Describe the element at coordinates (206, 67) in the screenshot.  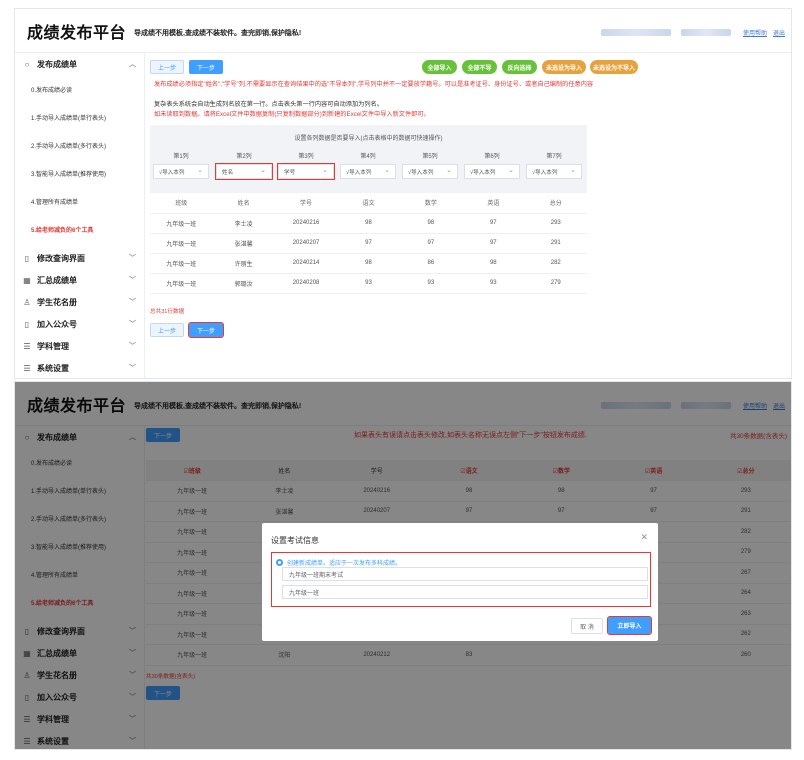
I see `next-step-button: 下一步` at that location.